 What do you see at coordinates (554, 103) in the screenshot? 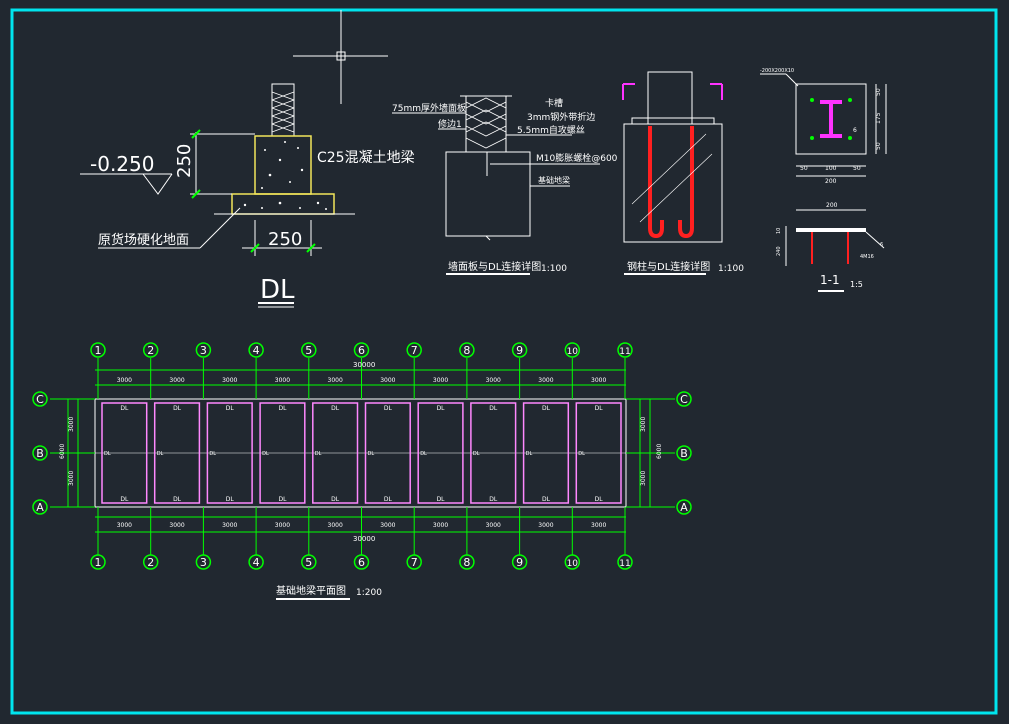
I see `wall-note-2: 卡槽` at bounding box center [554, 103].